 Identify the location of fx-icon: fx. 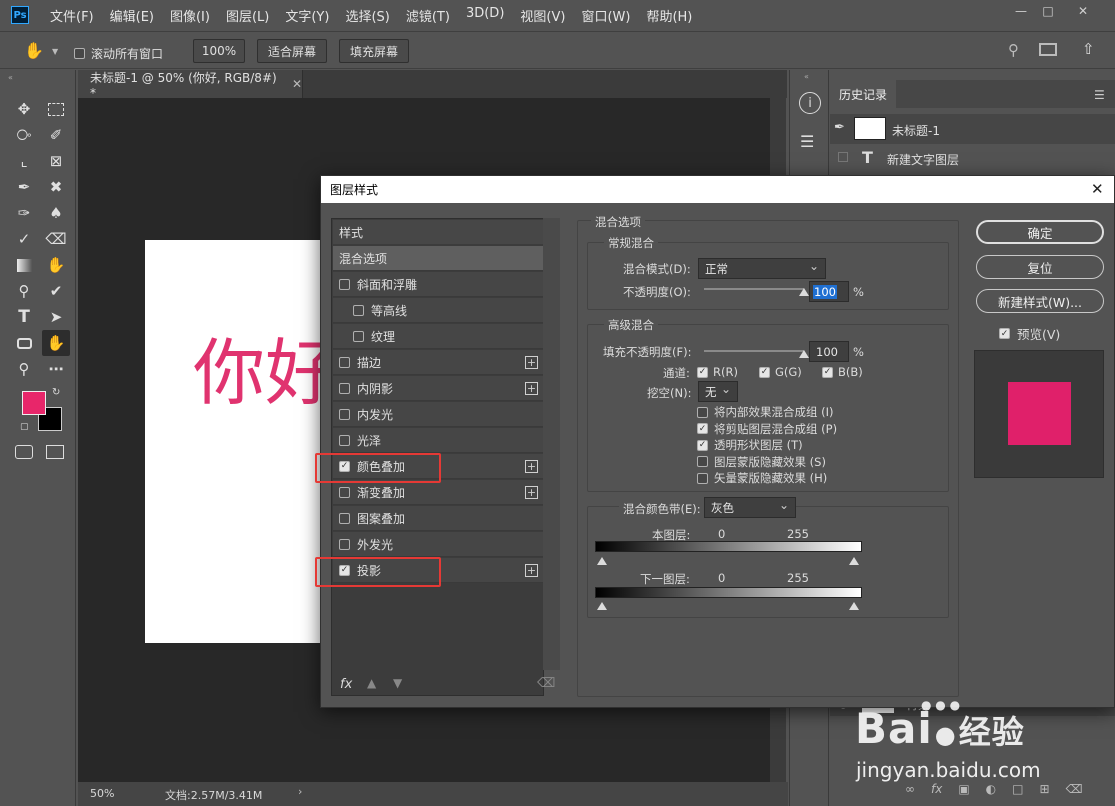
(936, 789).